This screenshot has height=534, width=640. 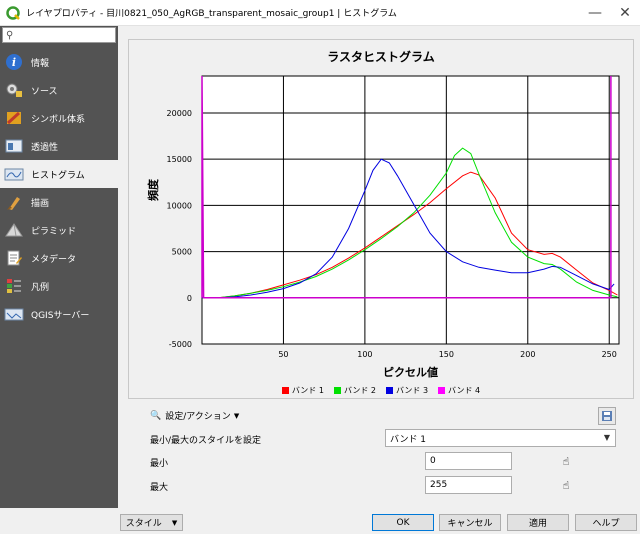 I want to click on min-value-field: 0, so click(x=468, y=461).